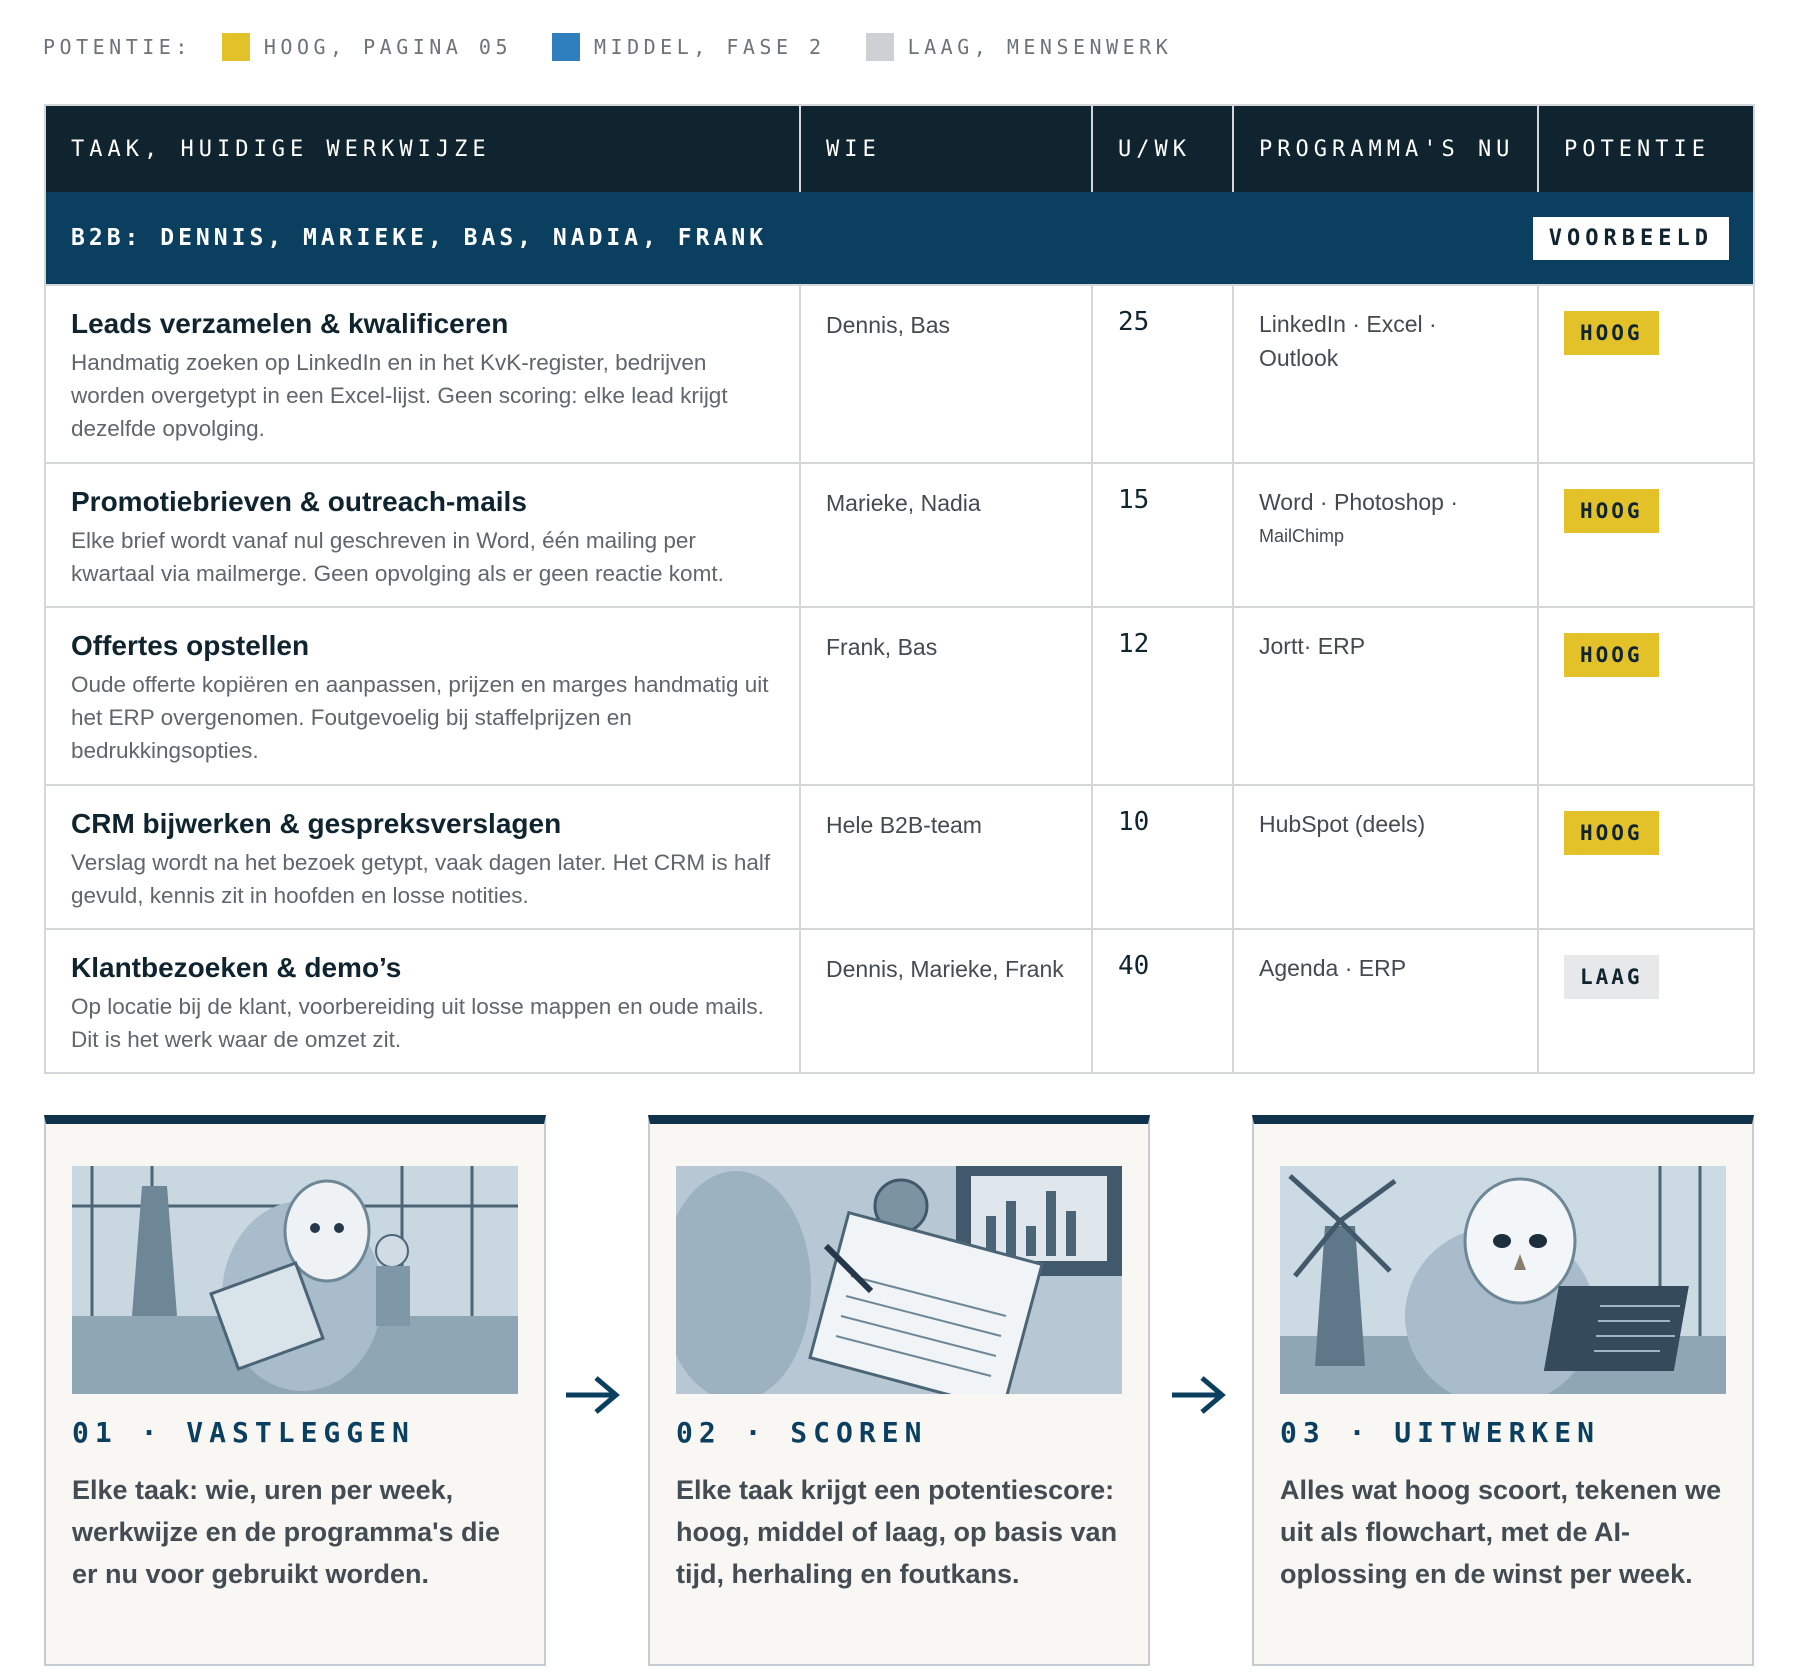 This screenshot has height=1679, width=1800. I want to click on programs-cell: LinkedIn · Excel · Outlook, so click(1386, 374).